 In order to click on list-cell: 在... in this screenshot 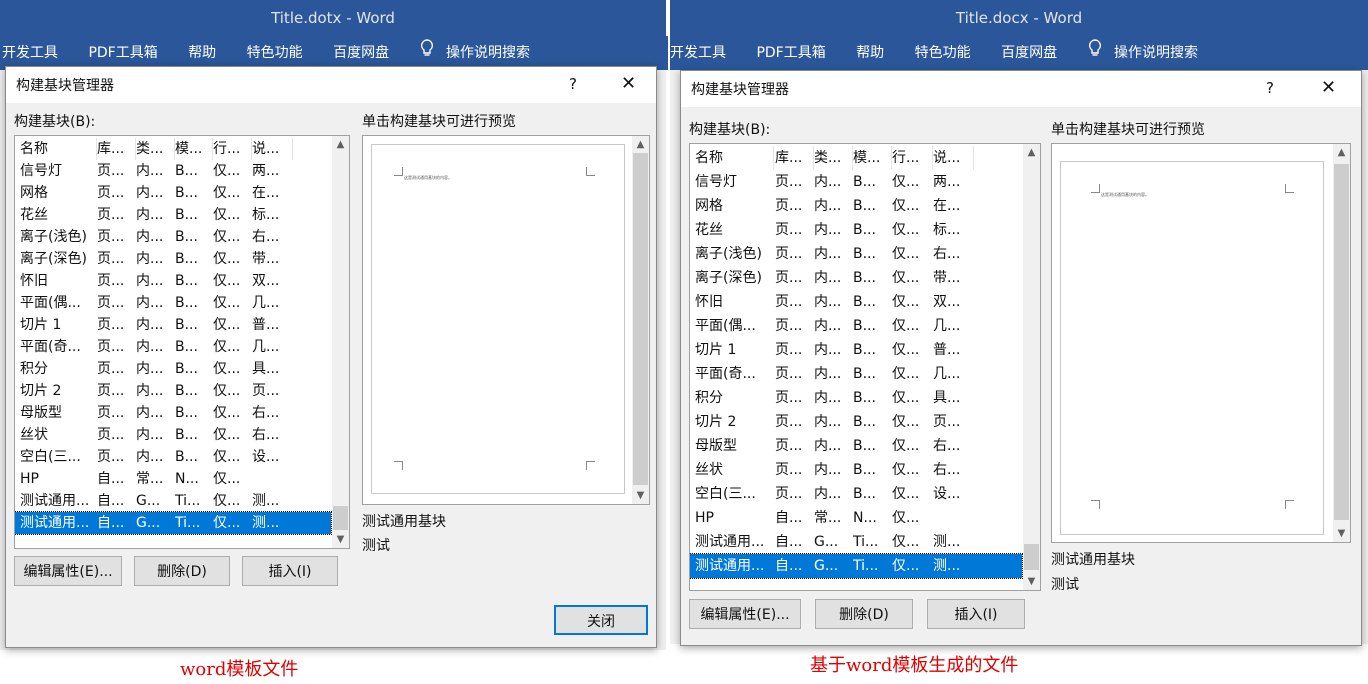, I will do `click(947, 206)`.